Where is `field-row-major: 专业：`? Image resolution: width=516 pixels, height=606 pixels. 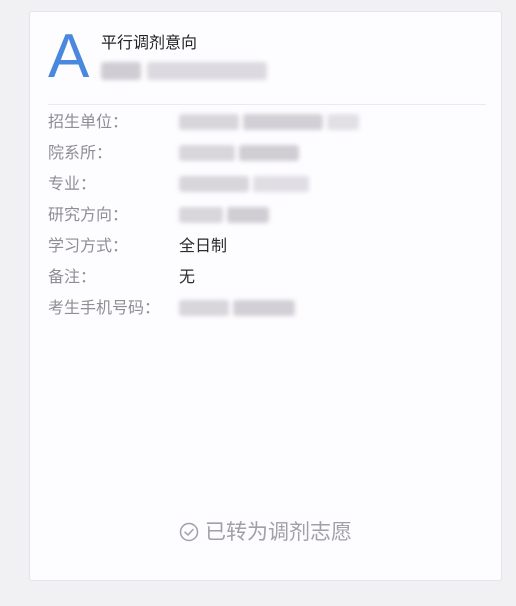
field-row-major: 专业： is located at coordinates (268, 184).